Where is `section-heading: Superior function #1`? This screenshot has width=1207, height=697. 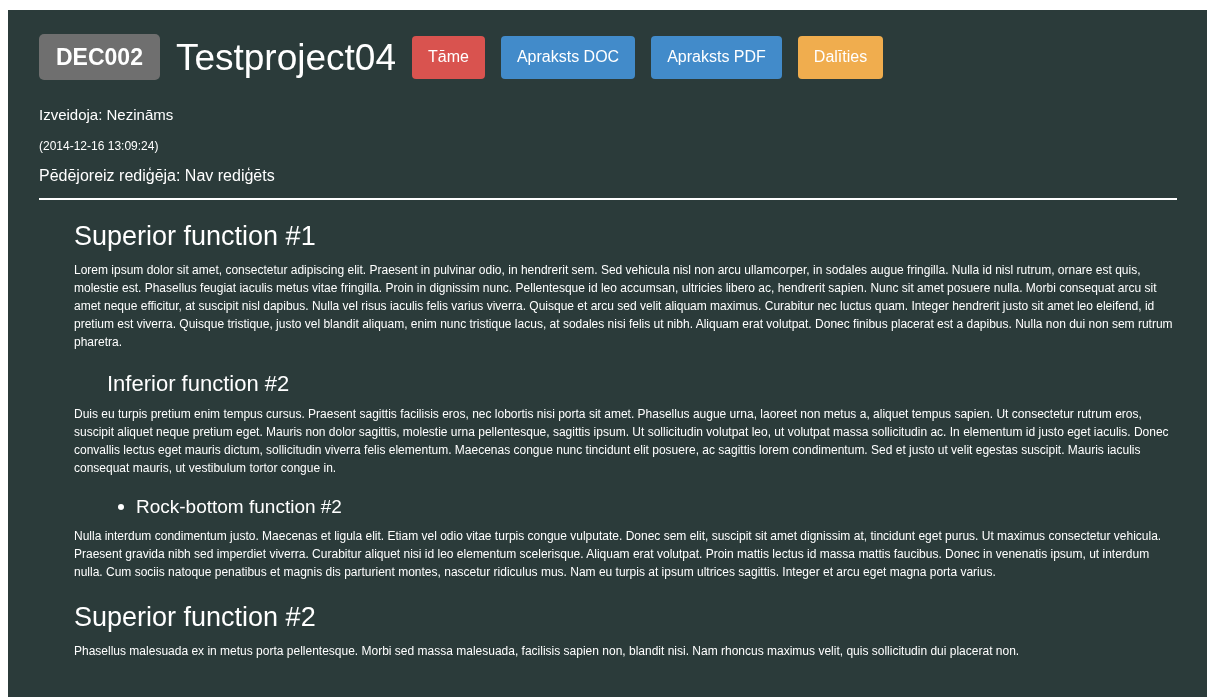
section-heading: Superior function #1 is located at coordinates (195, 235).